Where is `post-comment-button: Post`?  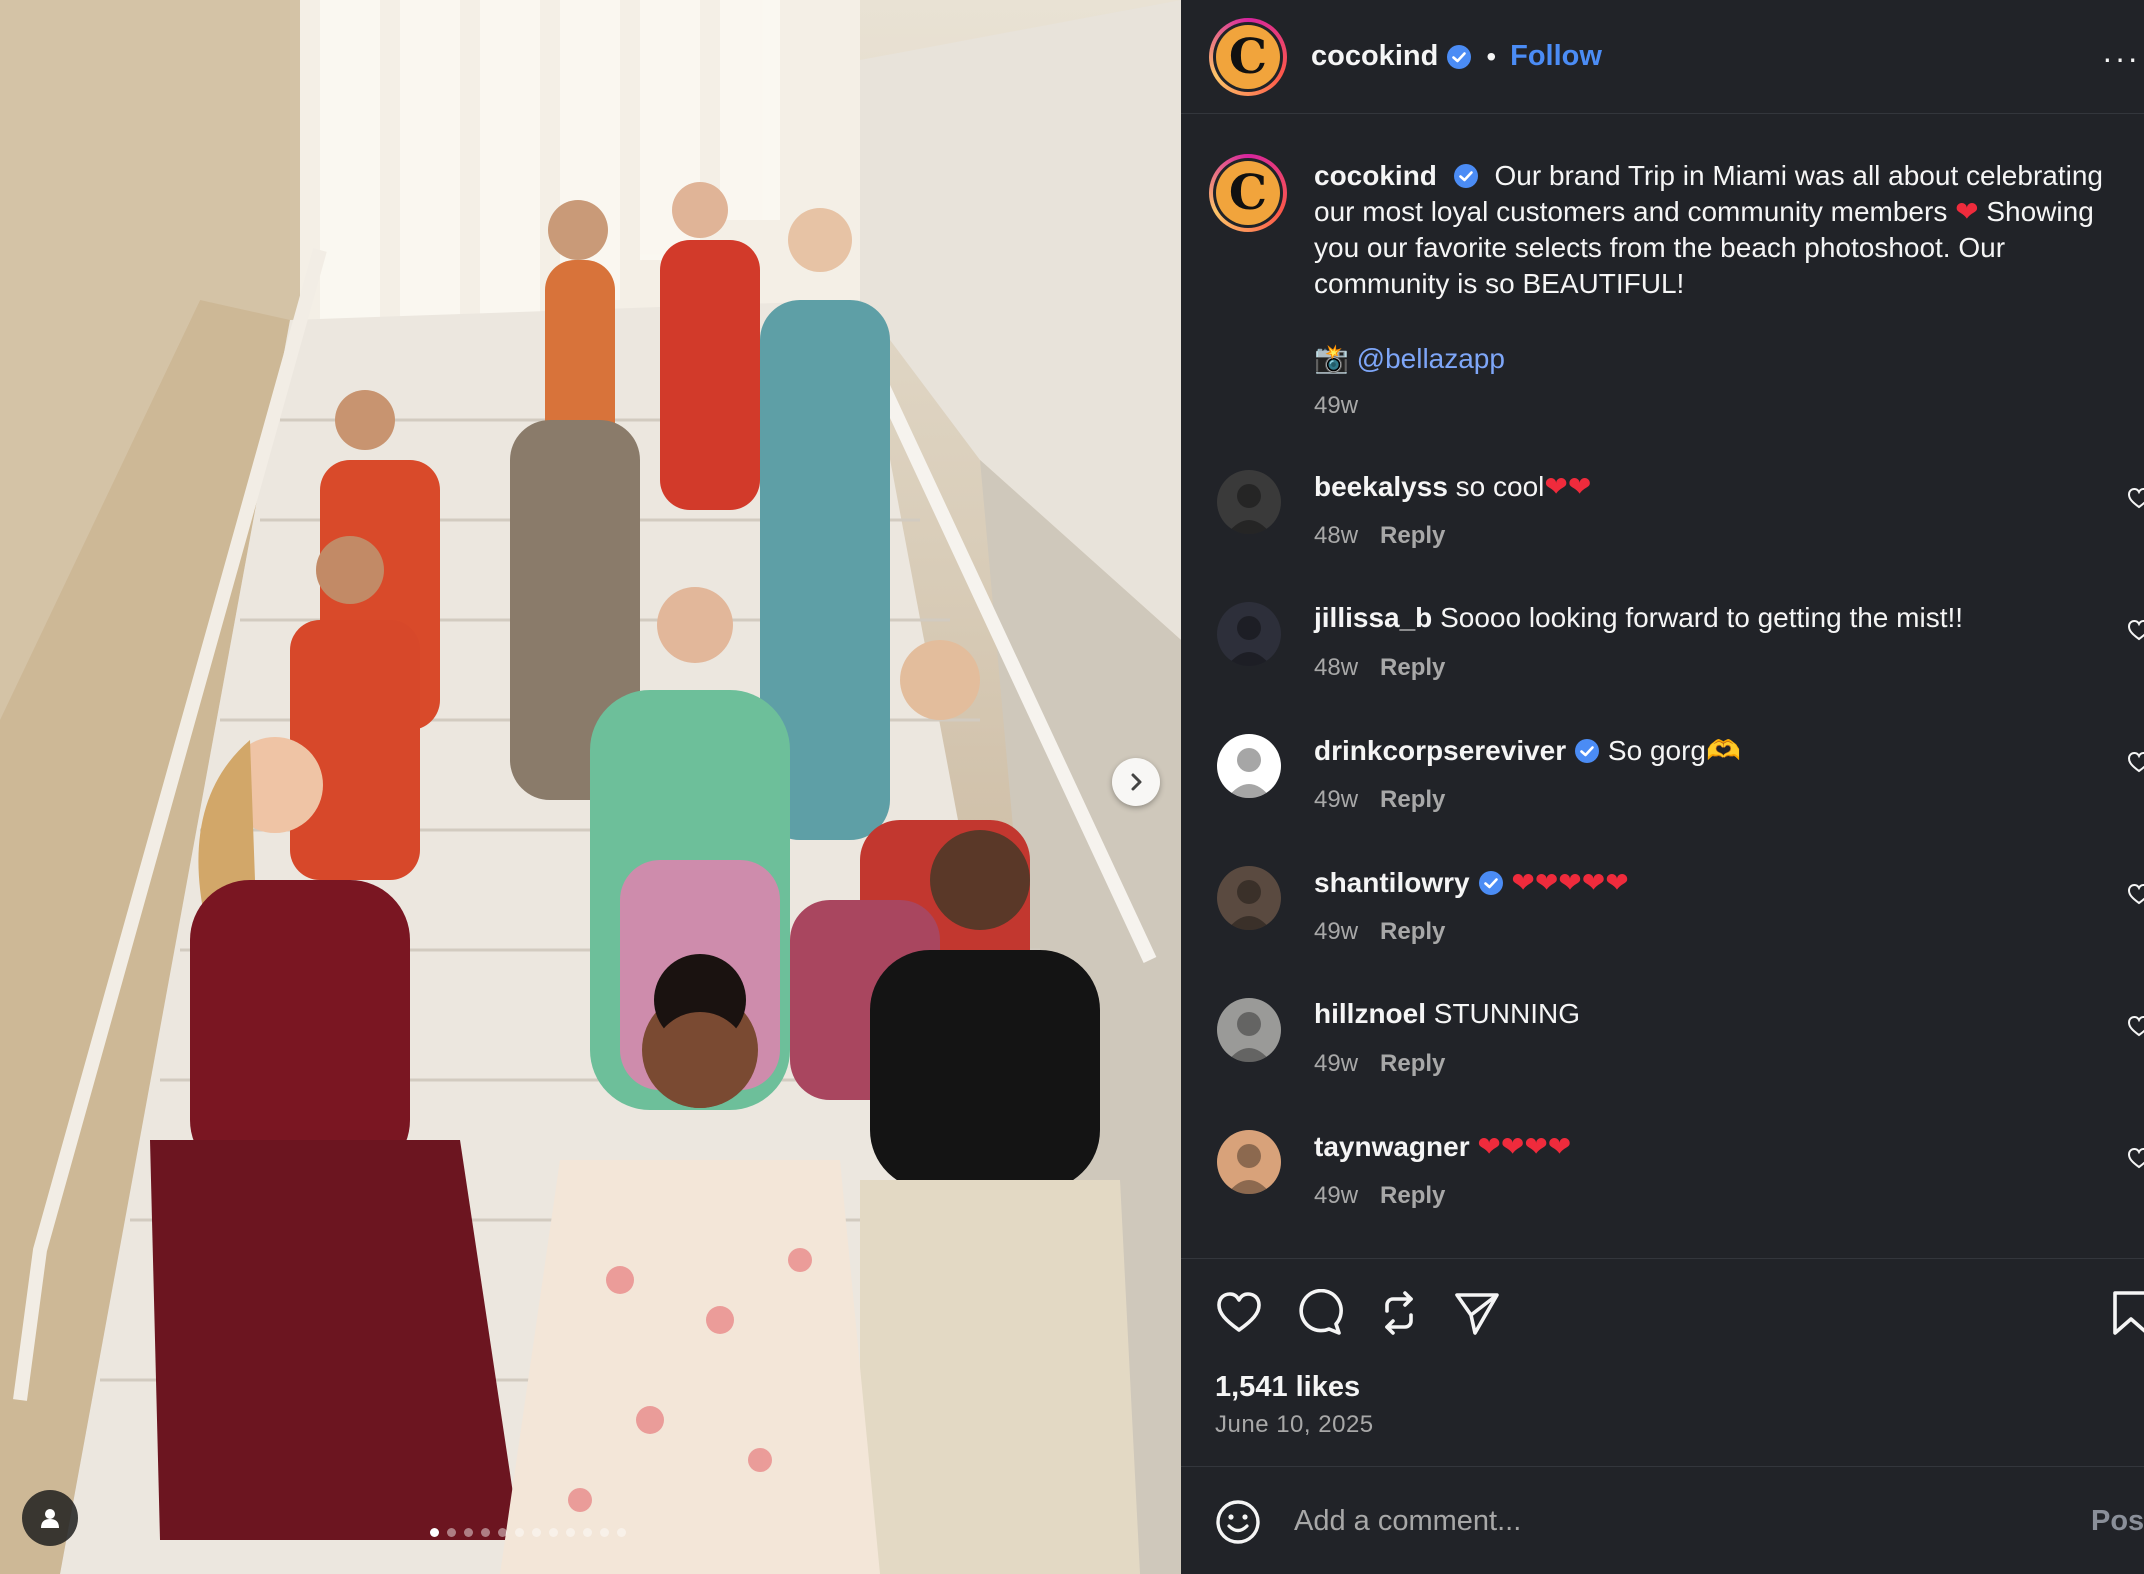 post-comment-button: Post is located at coordinates (2117, 1521).